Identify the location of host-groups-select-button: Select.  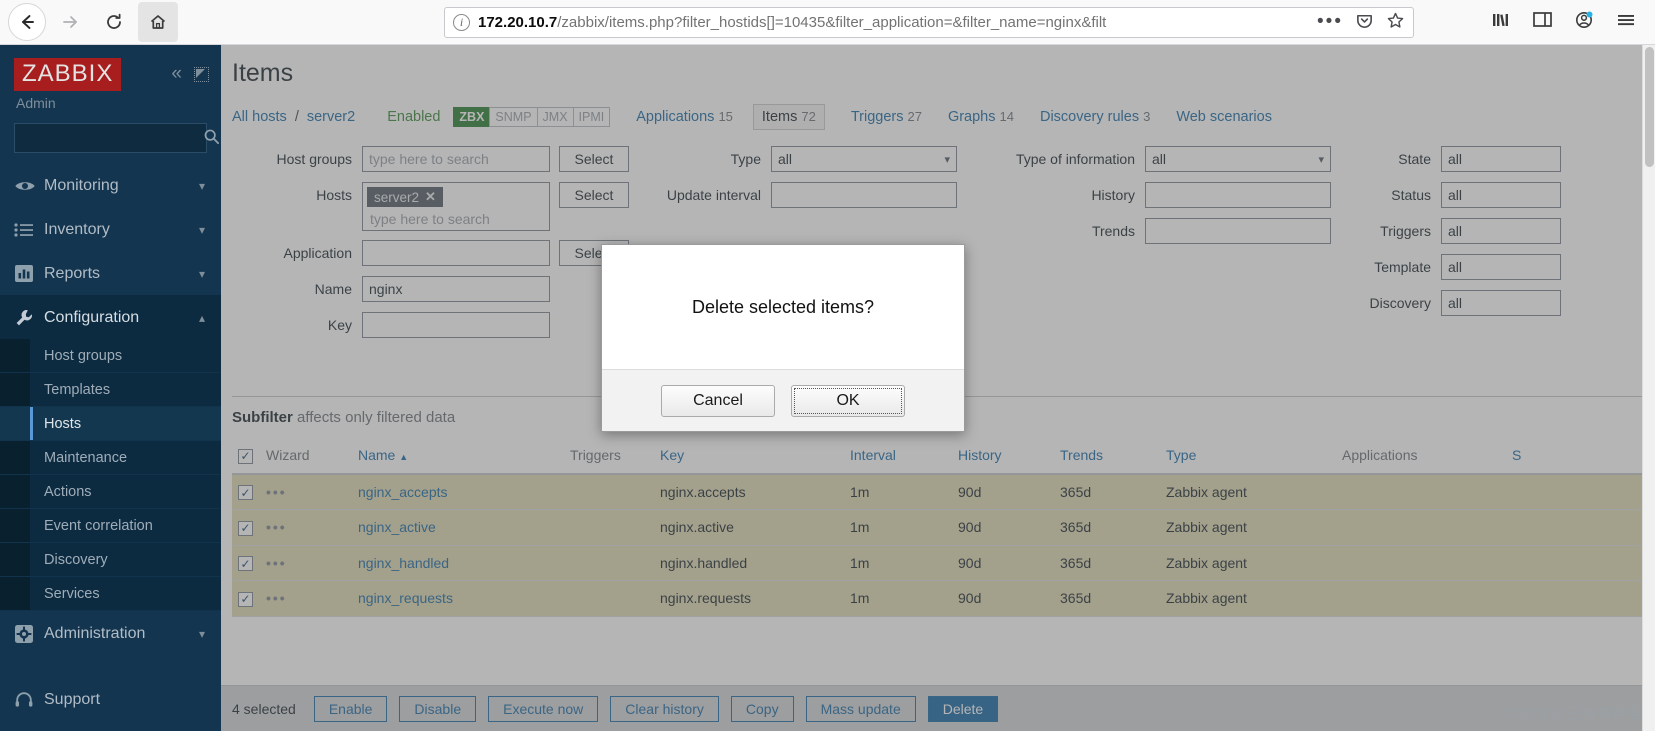
(594, 159).